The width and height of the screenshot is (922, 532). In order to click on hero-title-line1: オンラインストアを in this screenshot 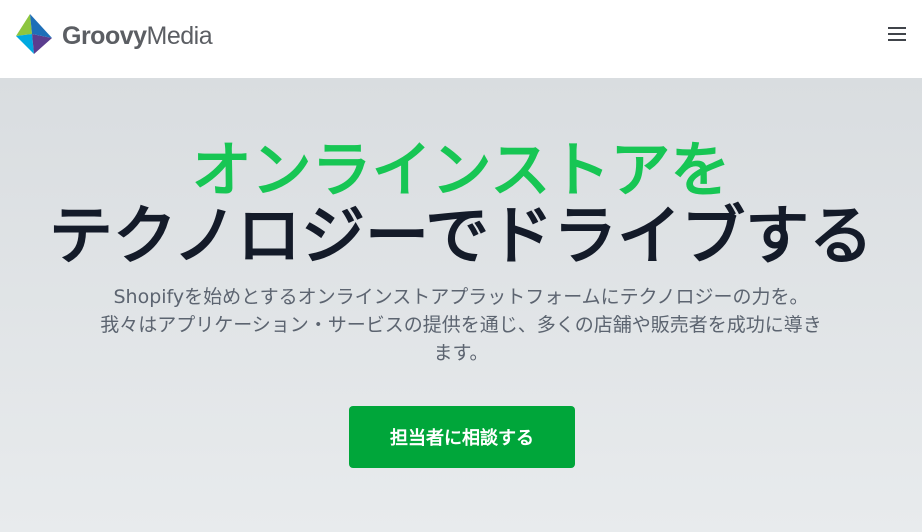, I will do `click(461, 171)`.